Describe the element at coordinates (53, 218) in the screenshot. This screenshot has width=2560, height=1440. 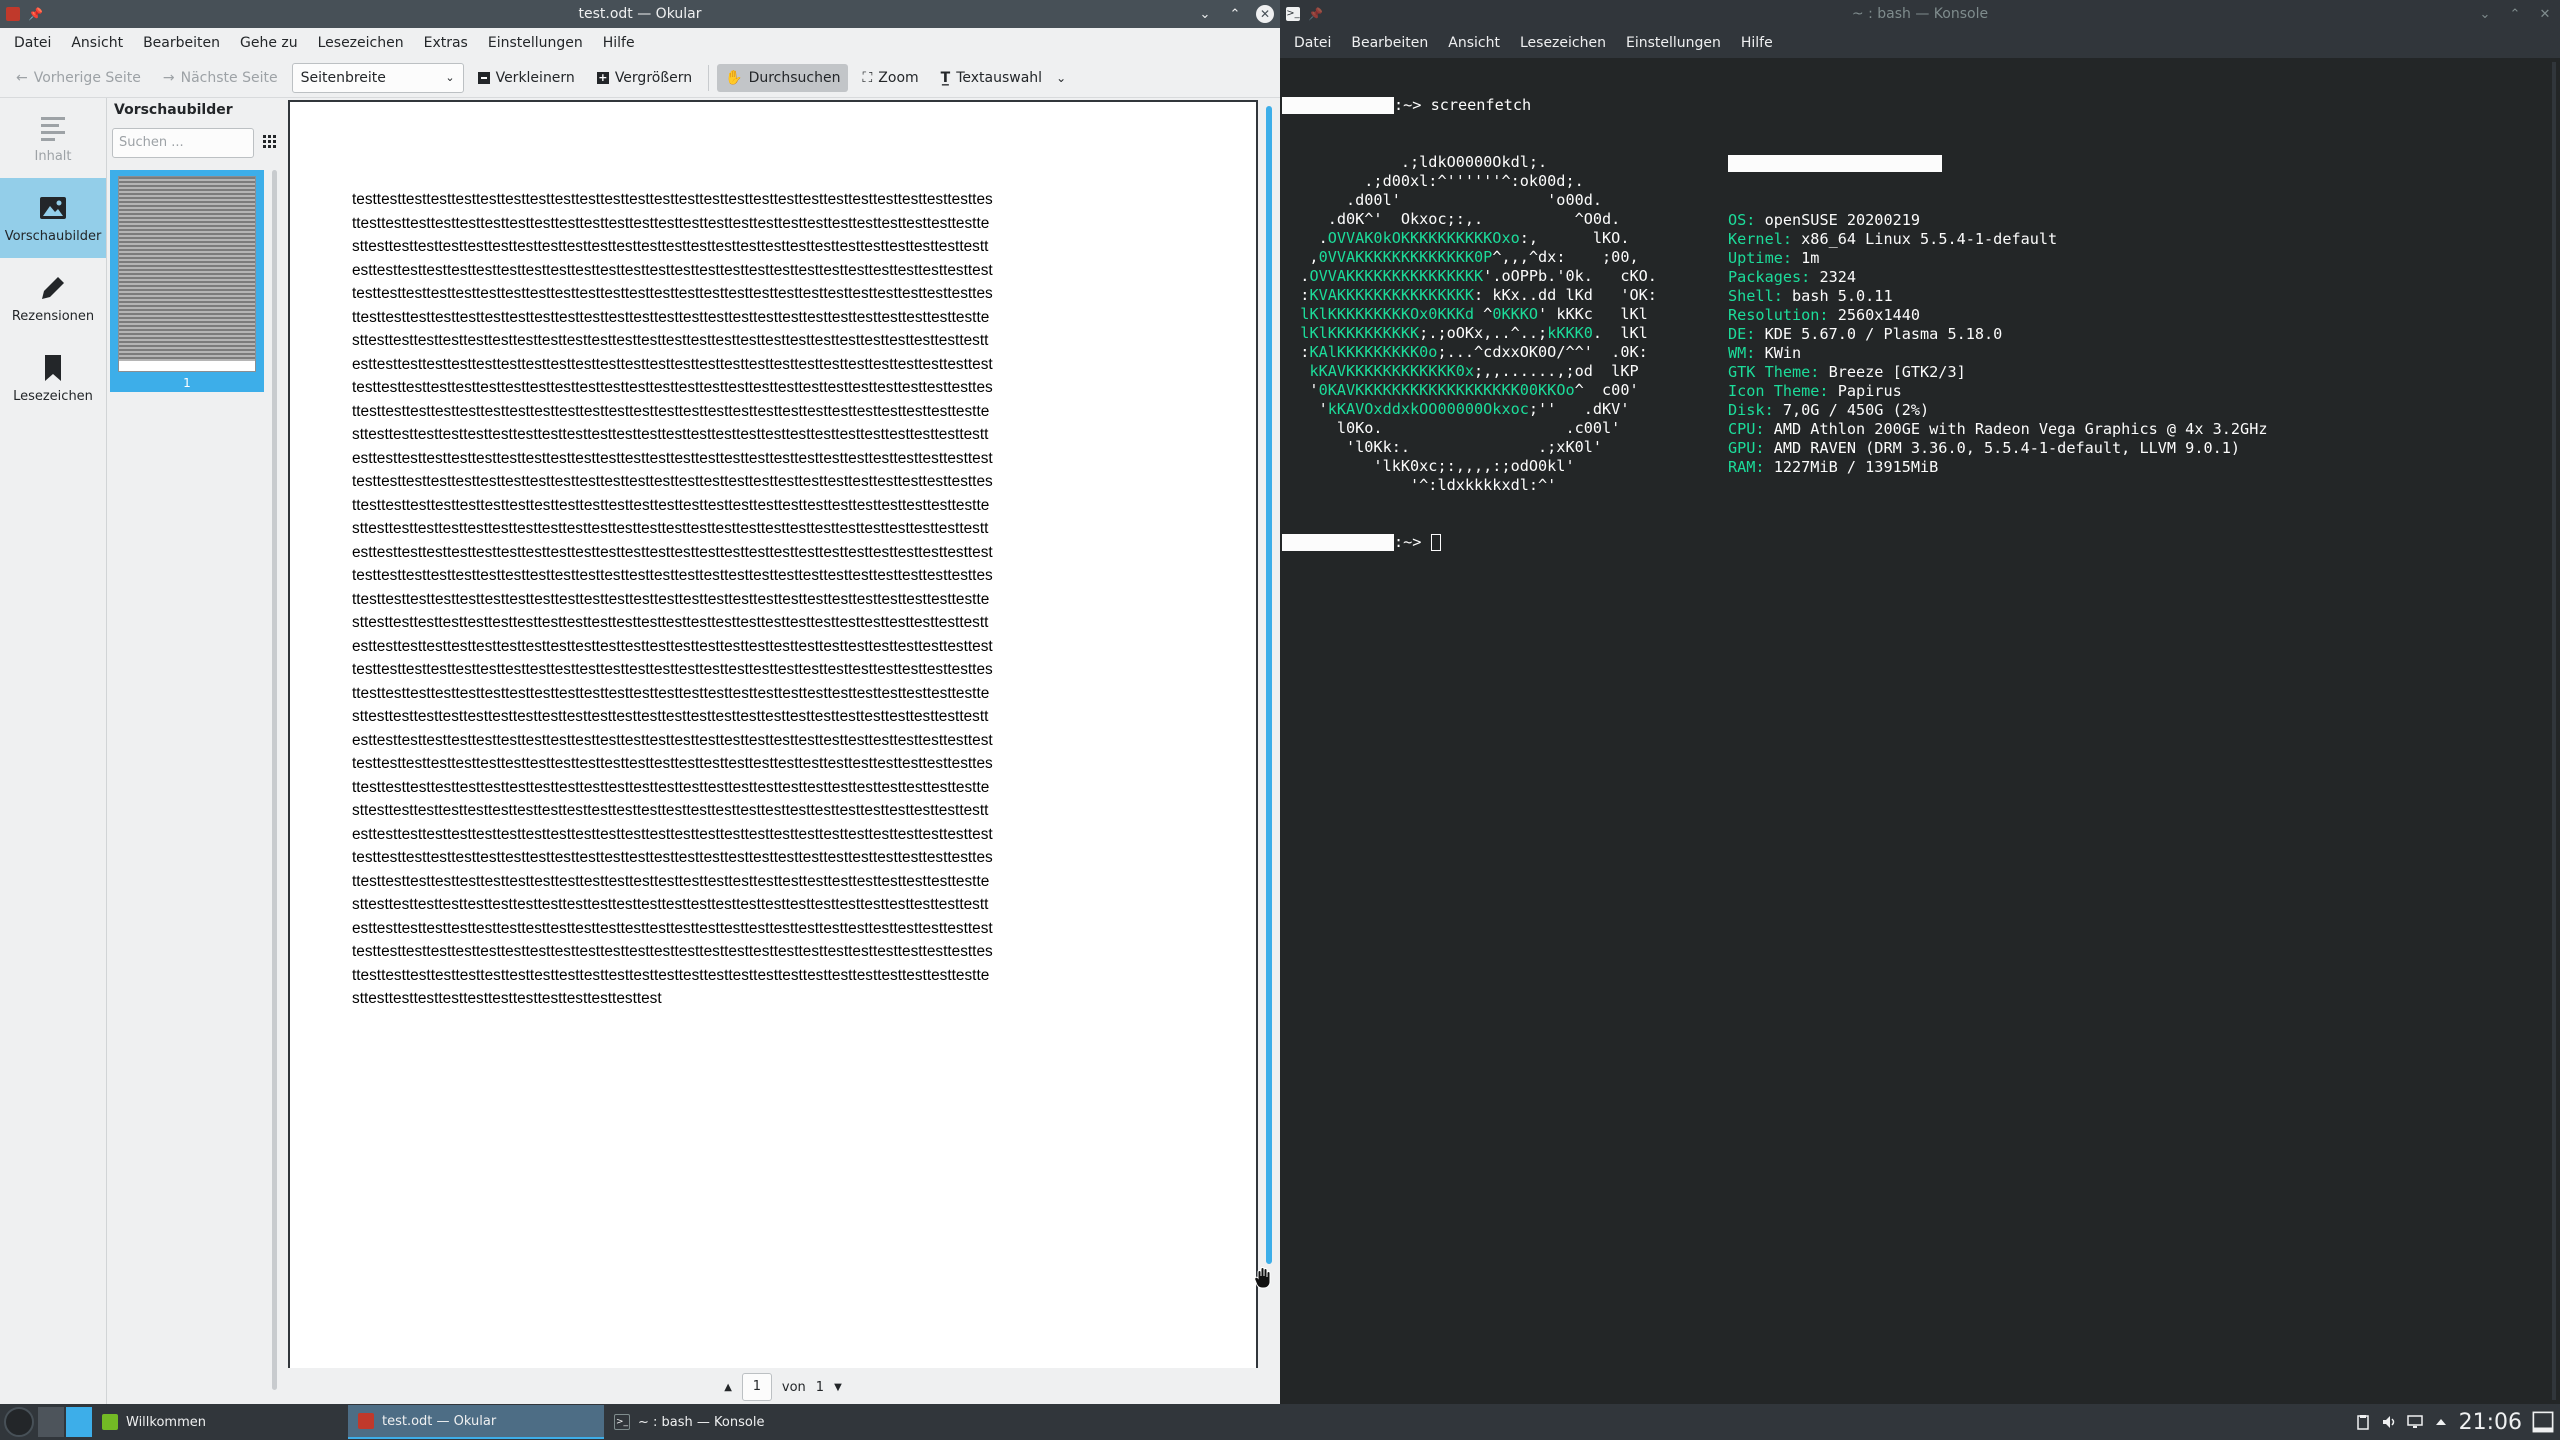
I see `sidebar-tab-vorschaubilder: Vorschaubilder` at that location.